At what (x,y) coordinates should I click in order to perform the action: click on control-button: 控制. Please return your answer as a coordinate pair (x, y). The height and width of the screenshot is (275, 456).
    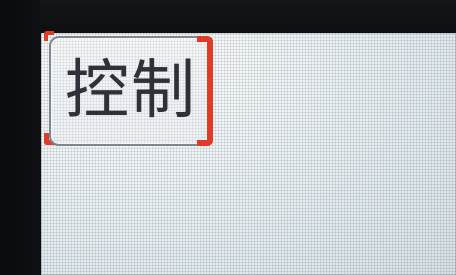
    Looking at the image, I should click on (131, 91).